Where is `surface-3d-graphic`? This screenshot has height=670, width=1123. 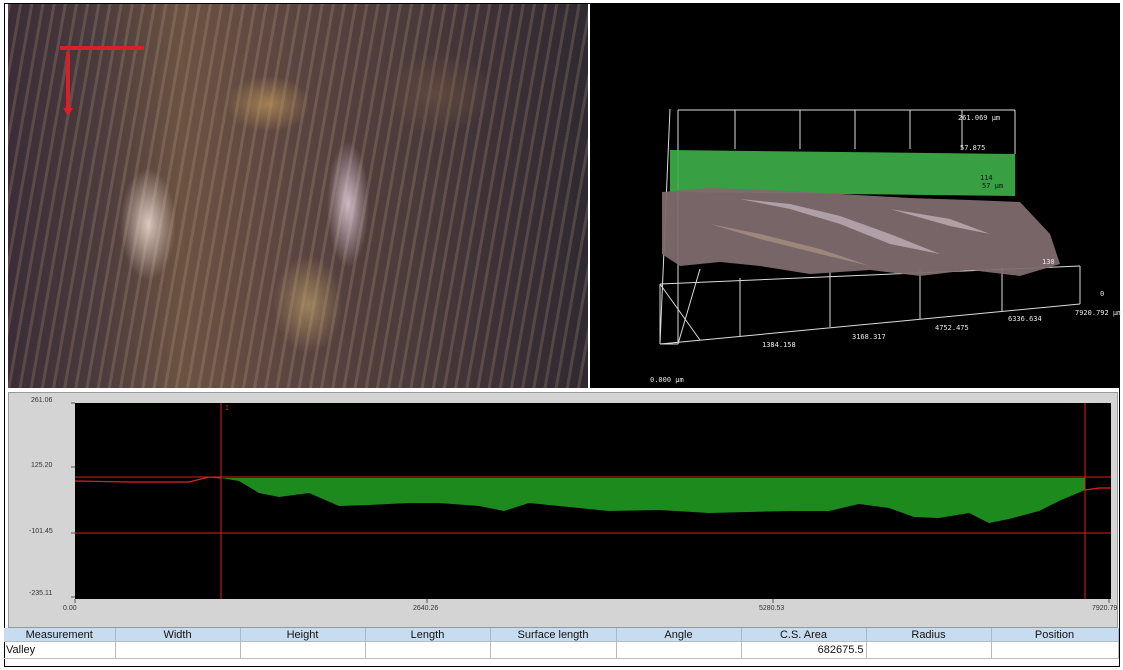 surface-3d-graphic is located at coordinates (870, 226).